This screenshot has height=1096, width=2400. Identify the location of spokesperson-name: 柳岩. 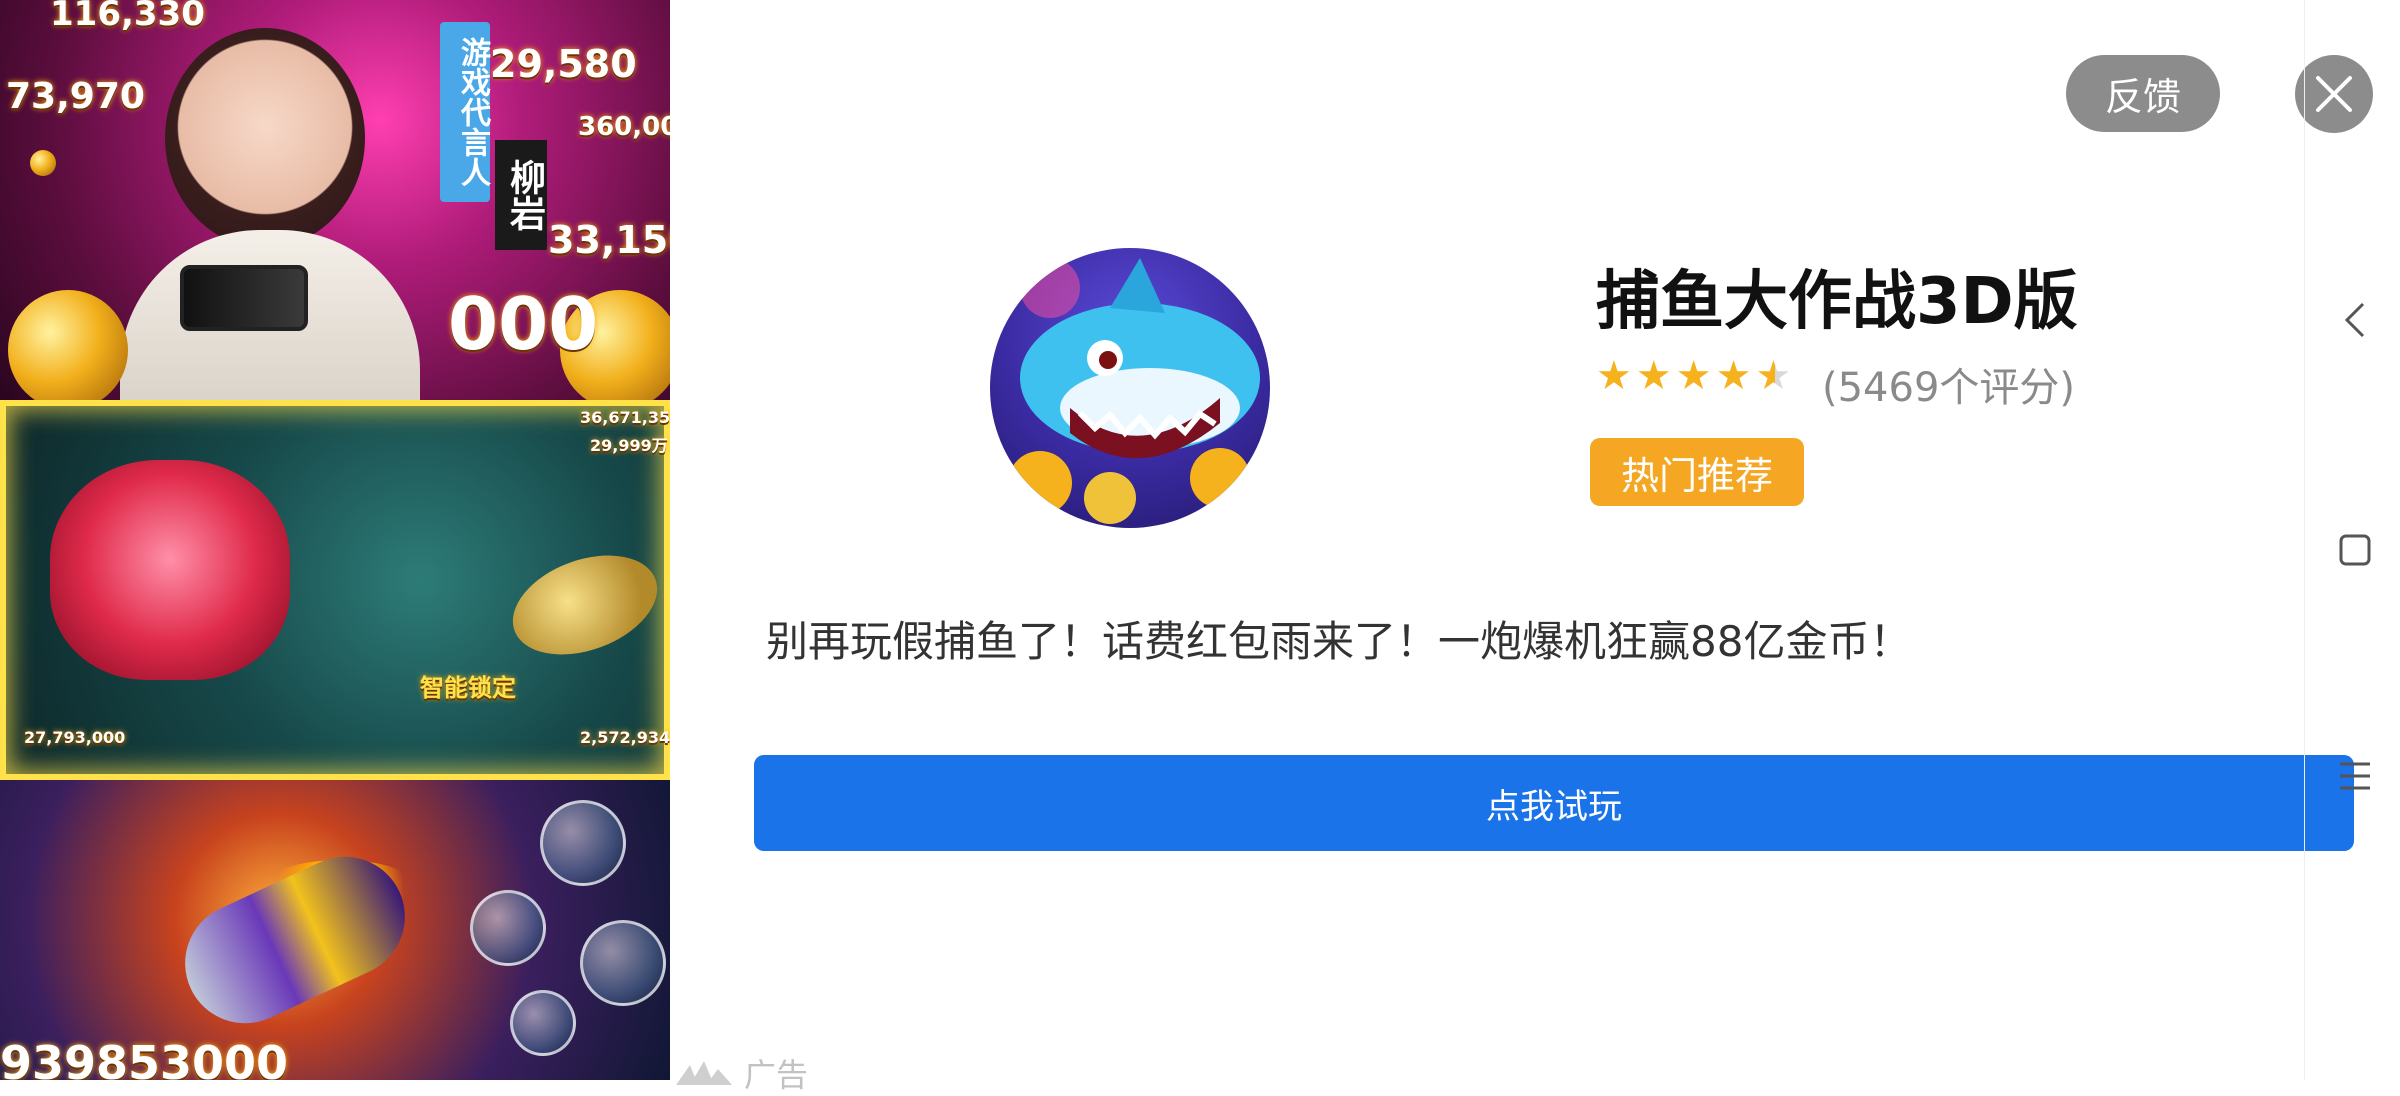
(521, 195).